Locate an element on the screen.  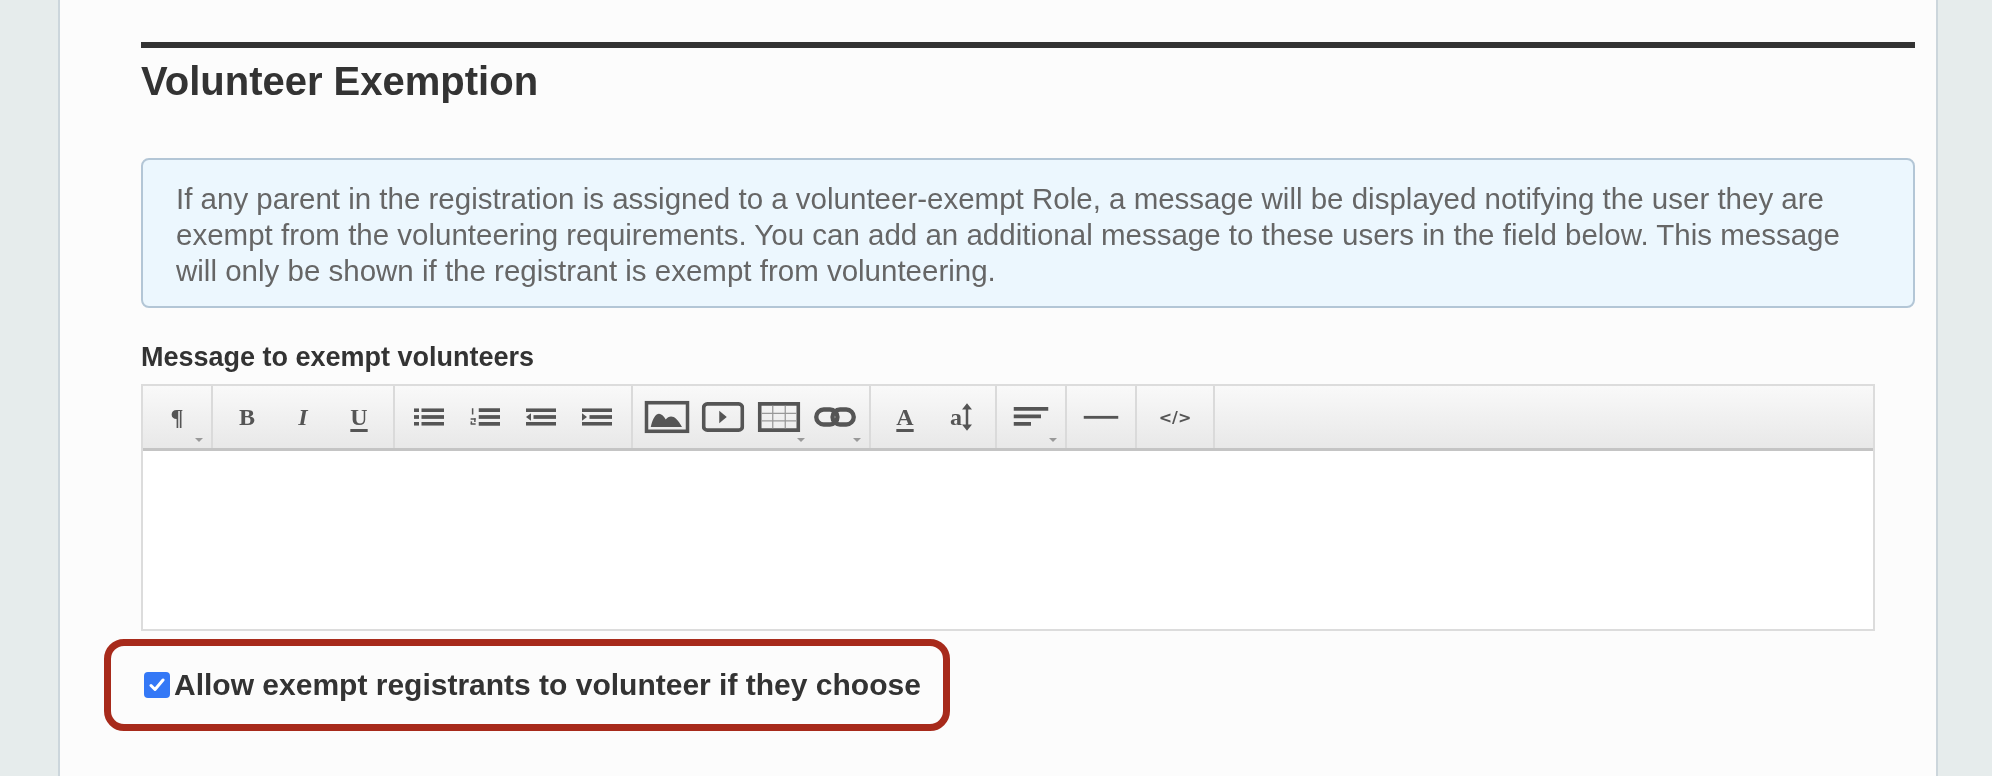
field-label: Message to exempt volunteers is located at coordinates (338, 357).